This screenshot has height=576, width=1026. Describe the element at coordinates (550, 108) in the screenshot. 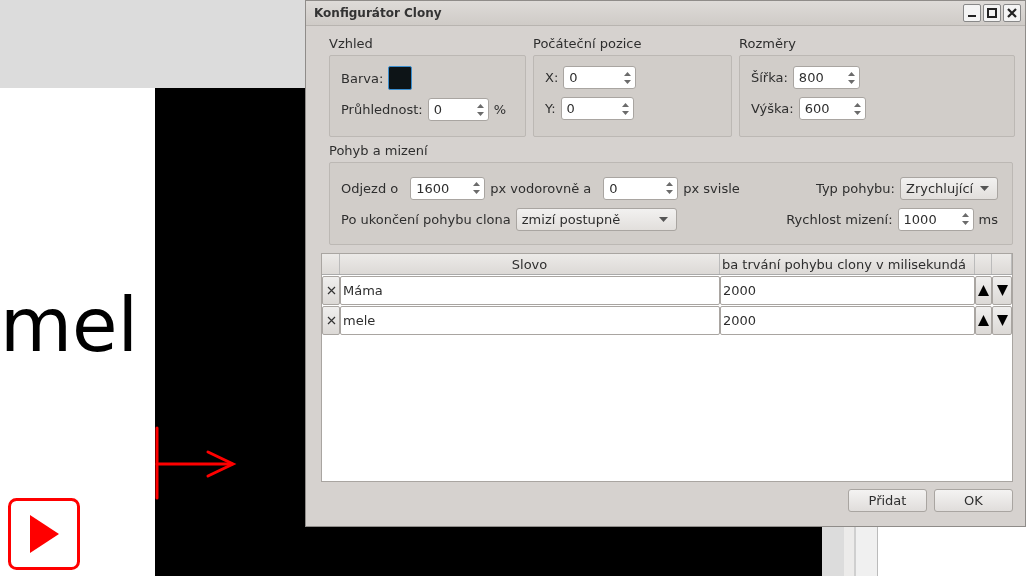

I see `field-label: Y:` at that location.